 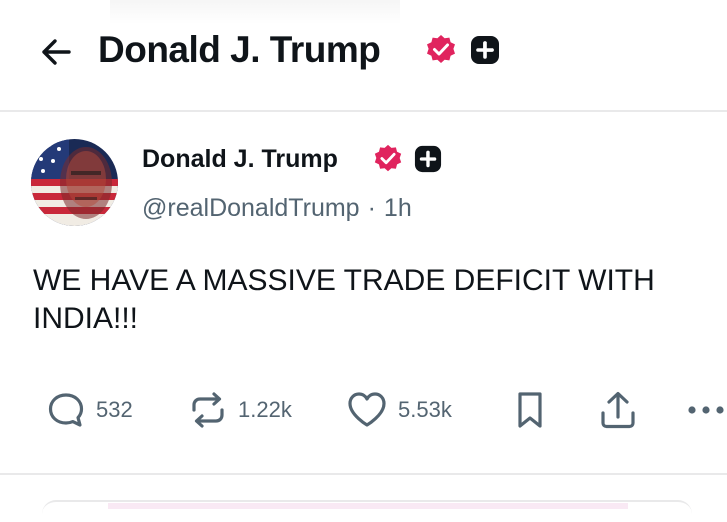 I want to click on header-divider, so click(x=363, y=111).